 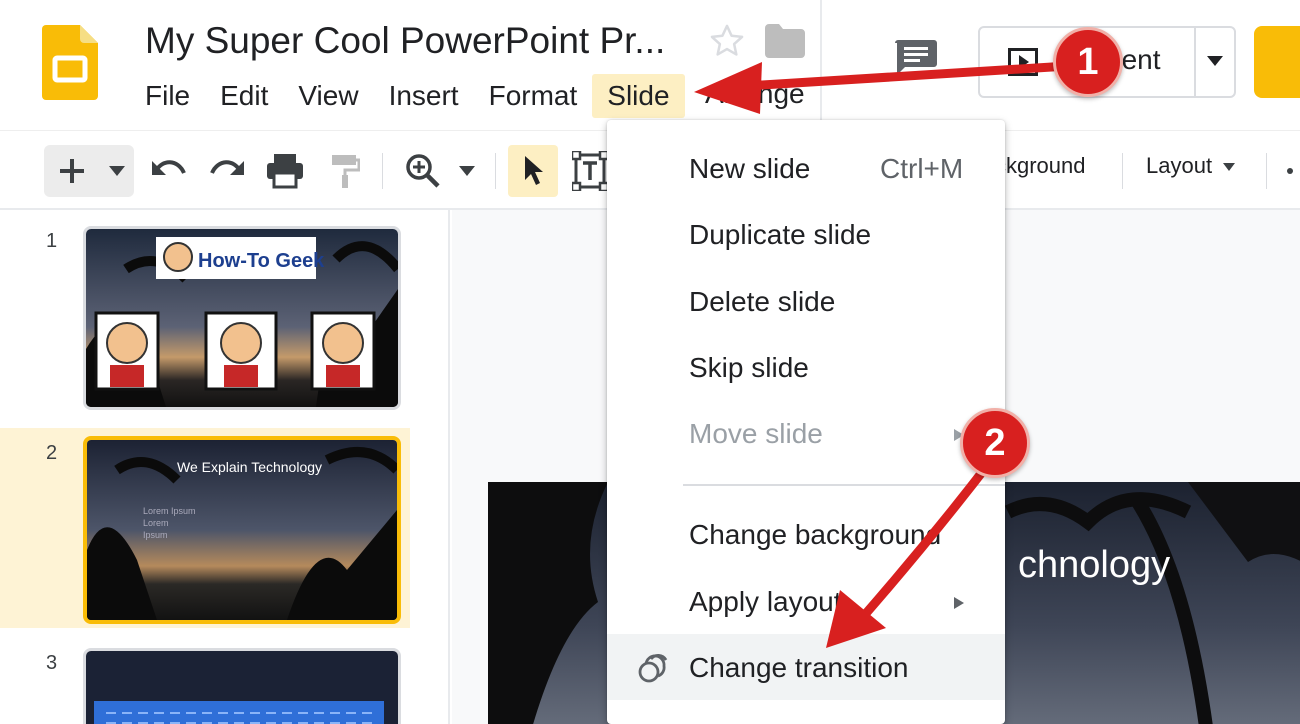 I want to click on toolbar-layout-label: Layout, so click(x=1179, y=165).